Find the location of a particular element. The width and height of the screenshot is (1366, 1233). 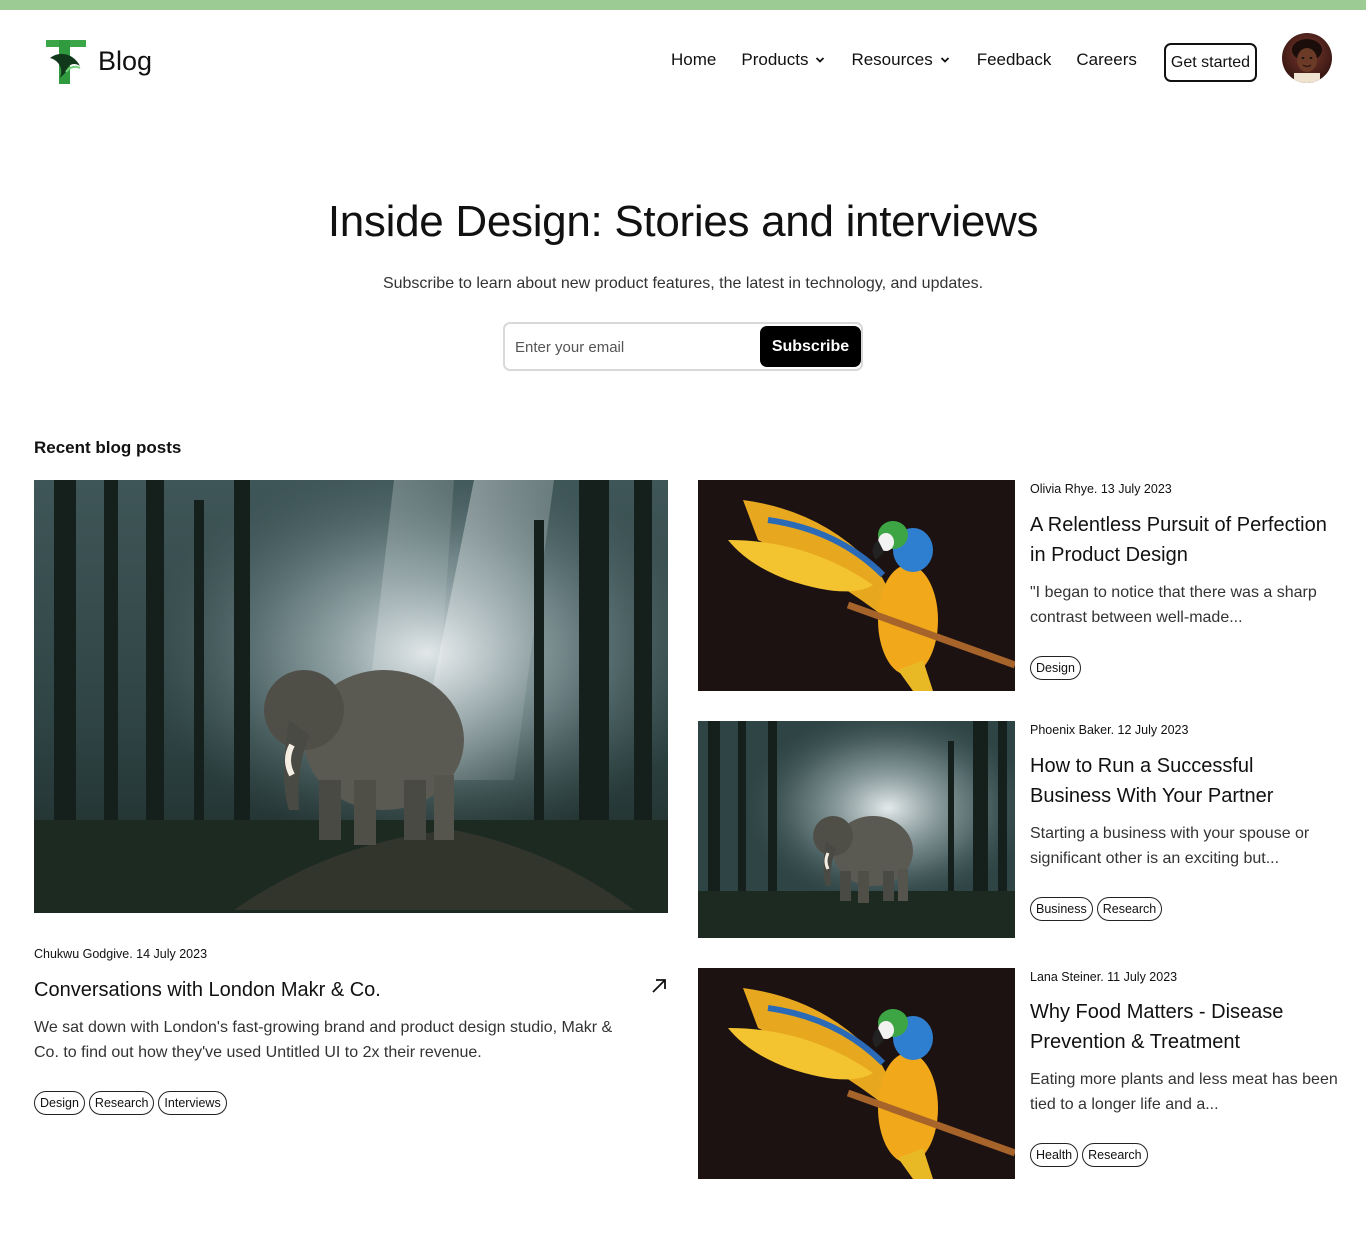

brand-name: Blog is located at coordinates (125, 61).